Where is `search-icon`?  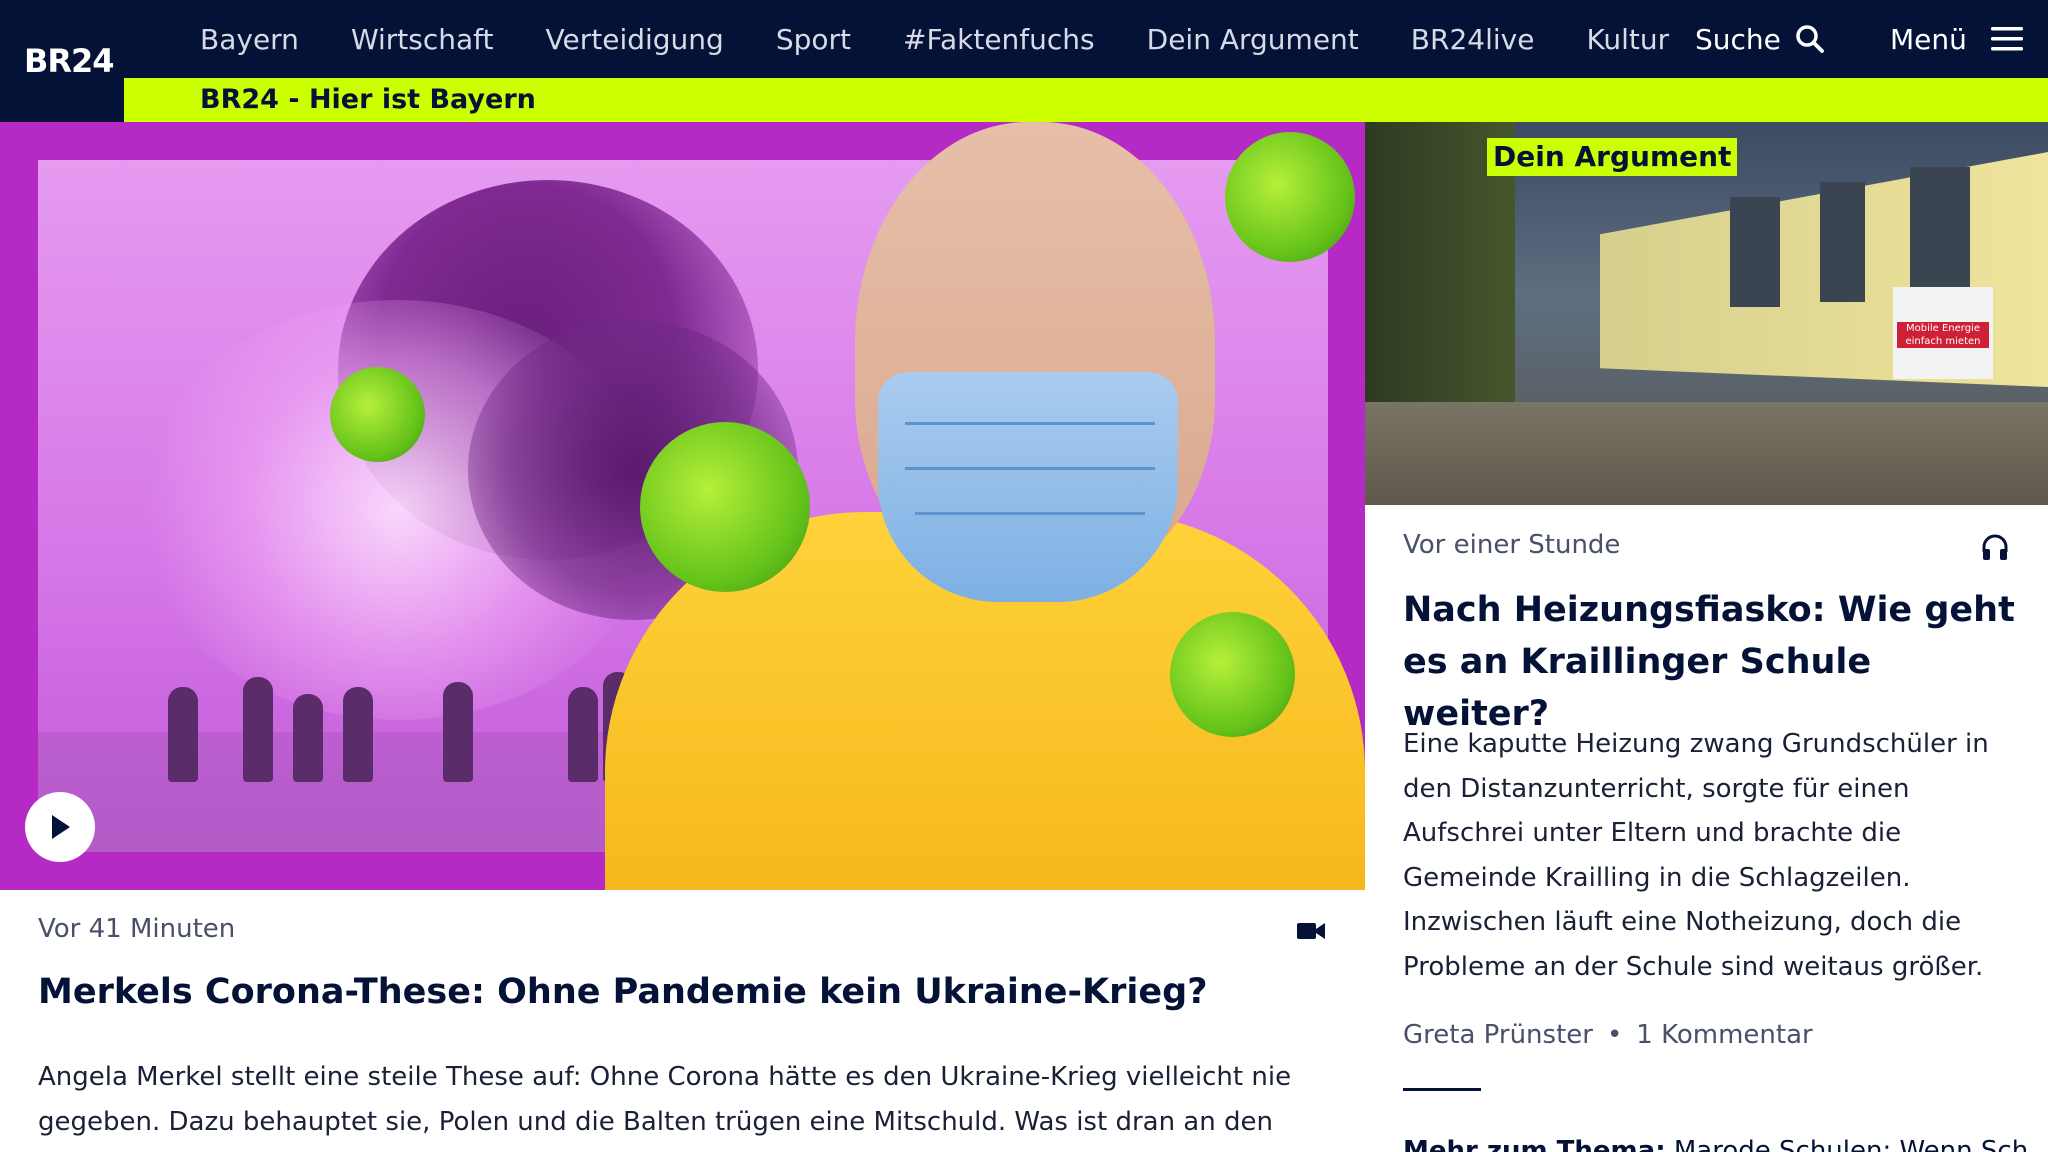 search-icon is located at coordinates (1810, 39).